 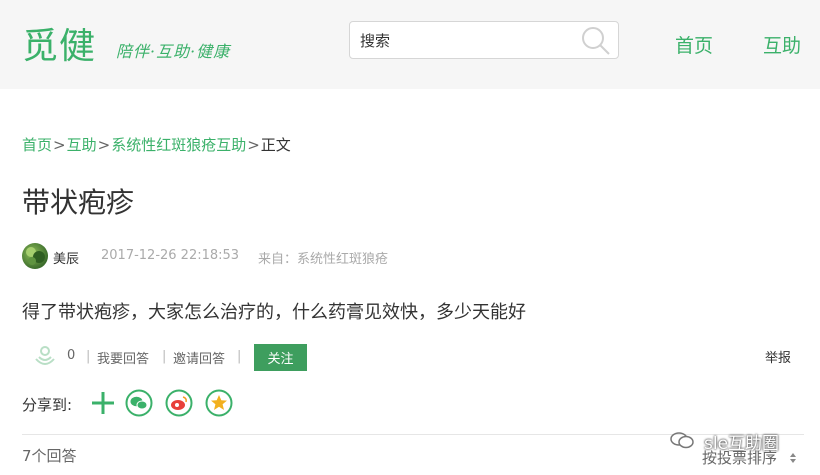 I want to click on invite-answer-button: 邀请回答, so click(x=199, y=357).